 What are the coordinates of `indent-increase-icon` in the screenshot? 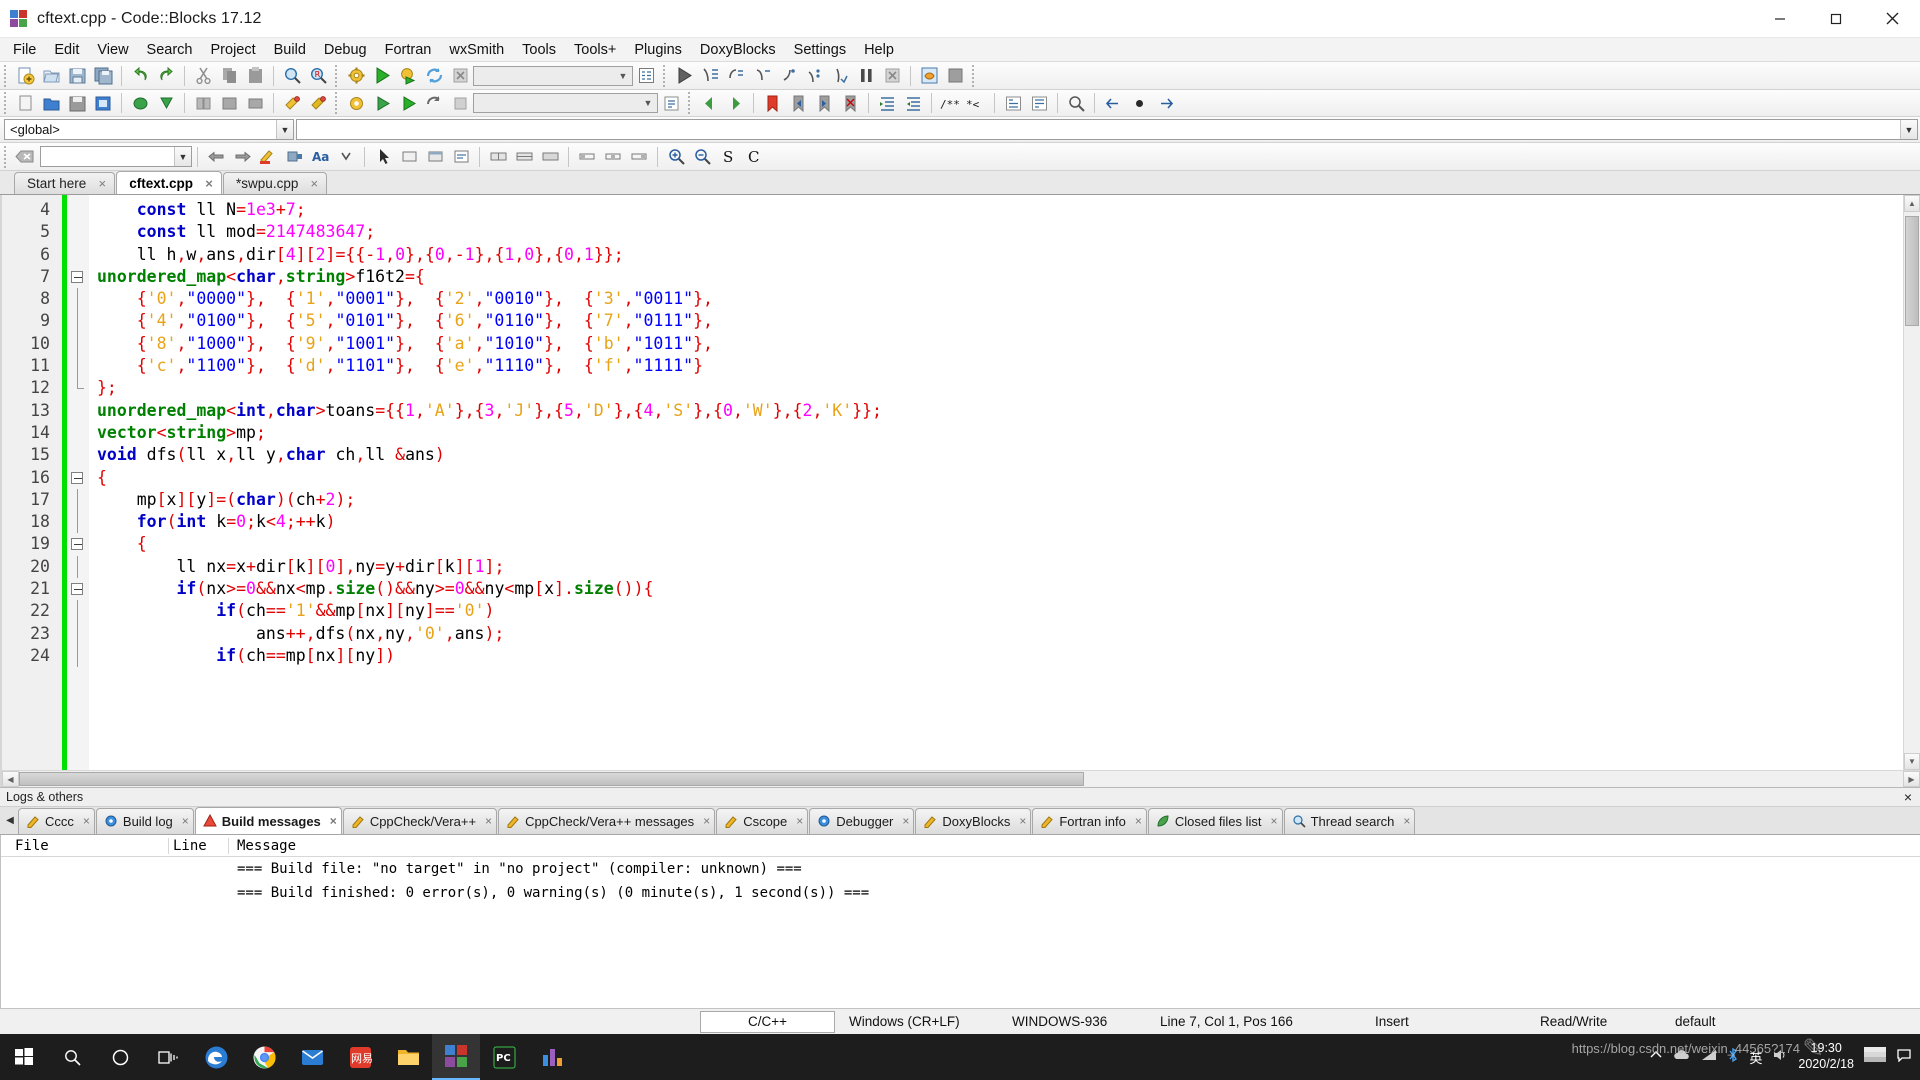 It's located at (887, 103).